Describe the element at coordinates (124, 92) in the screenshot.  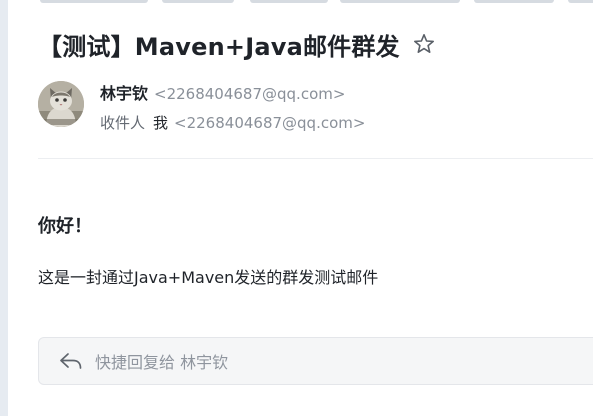
I see `sender-name: 林宇钦` at that location.